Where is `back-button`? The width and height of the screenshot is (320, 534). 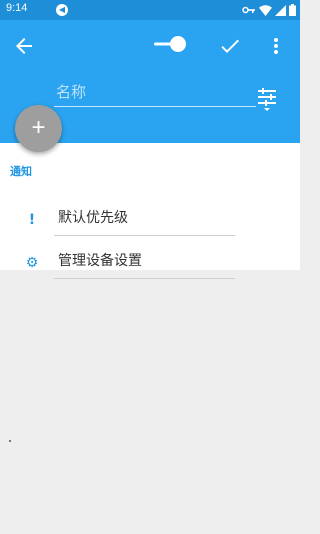
back-button is located at coordinates (24, 46).